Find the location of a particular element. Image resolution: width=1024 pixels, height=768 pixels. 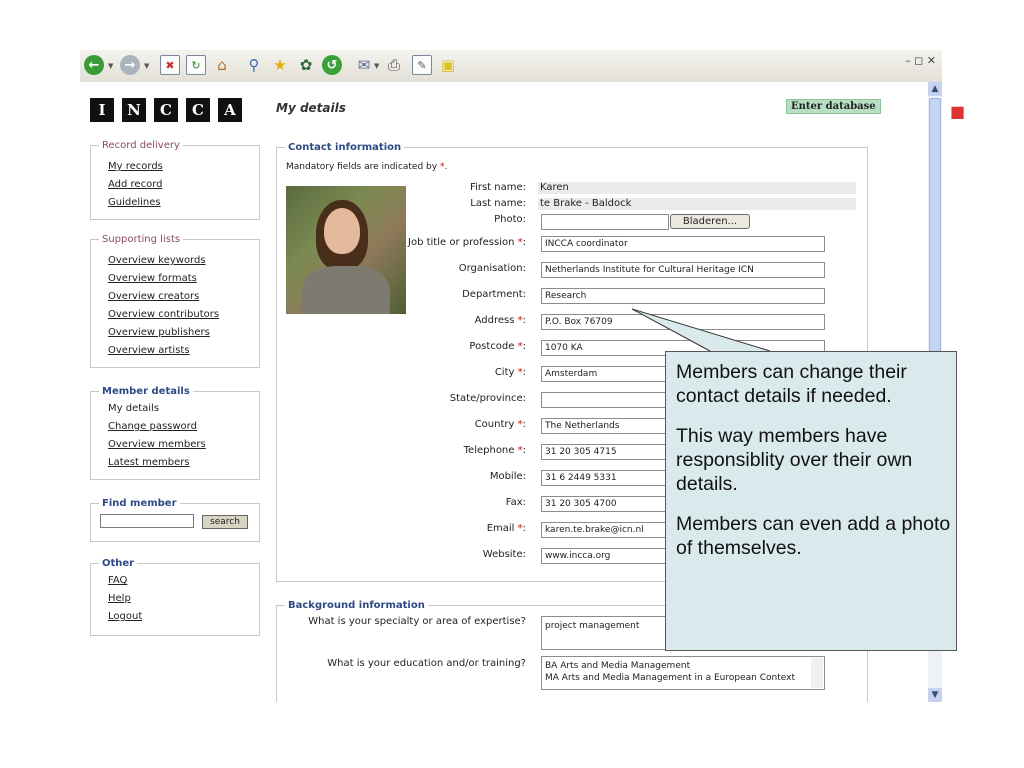

other-list: FAQ Help Logout is located at coordinates (125, 599).